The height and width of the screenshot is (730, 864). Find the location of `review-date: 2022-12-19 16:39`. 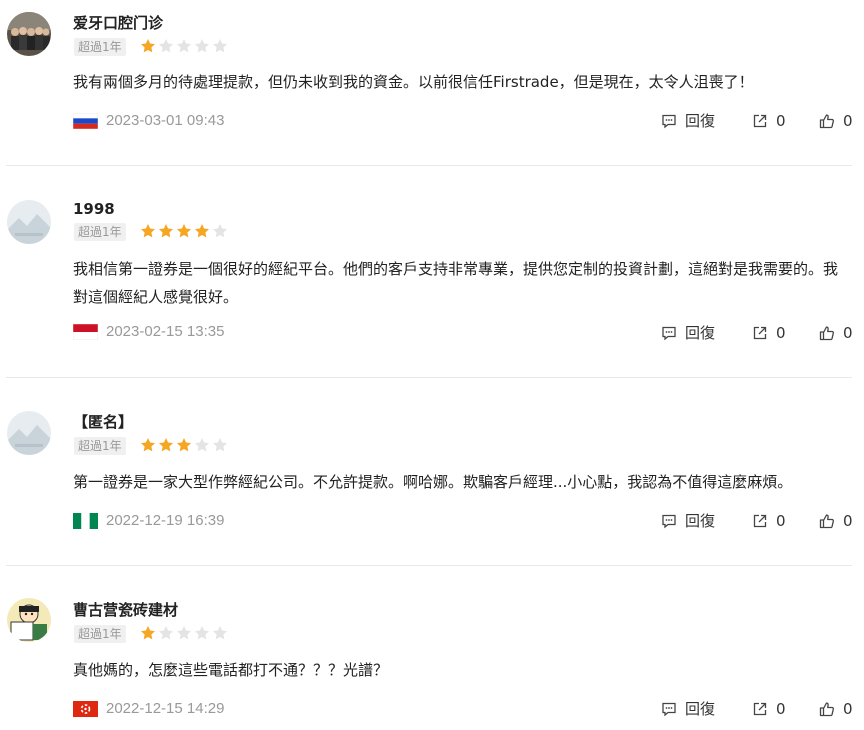

review-date: 2022-12-19 16:39 is located at coordinates (165, 520).